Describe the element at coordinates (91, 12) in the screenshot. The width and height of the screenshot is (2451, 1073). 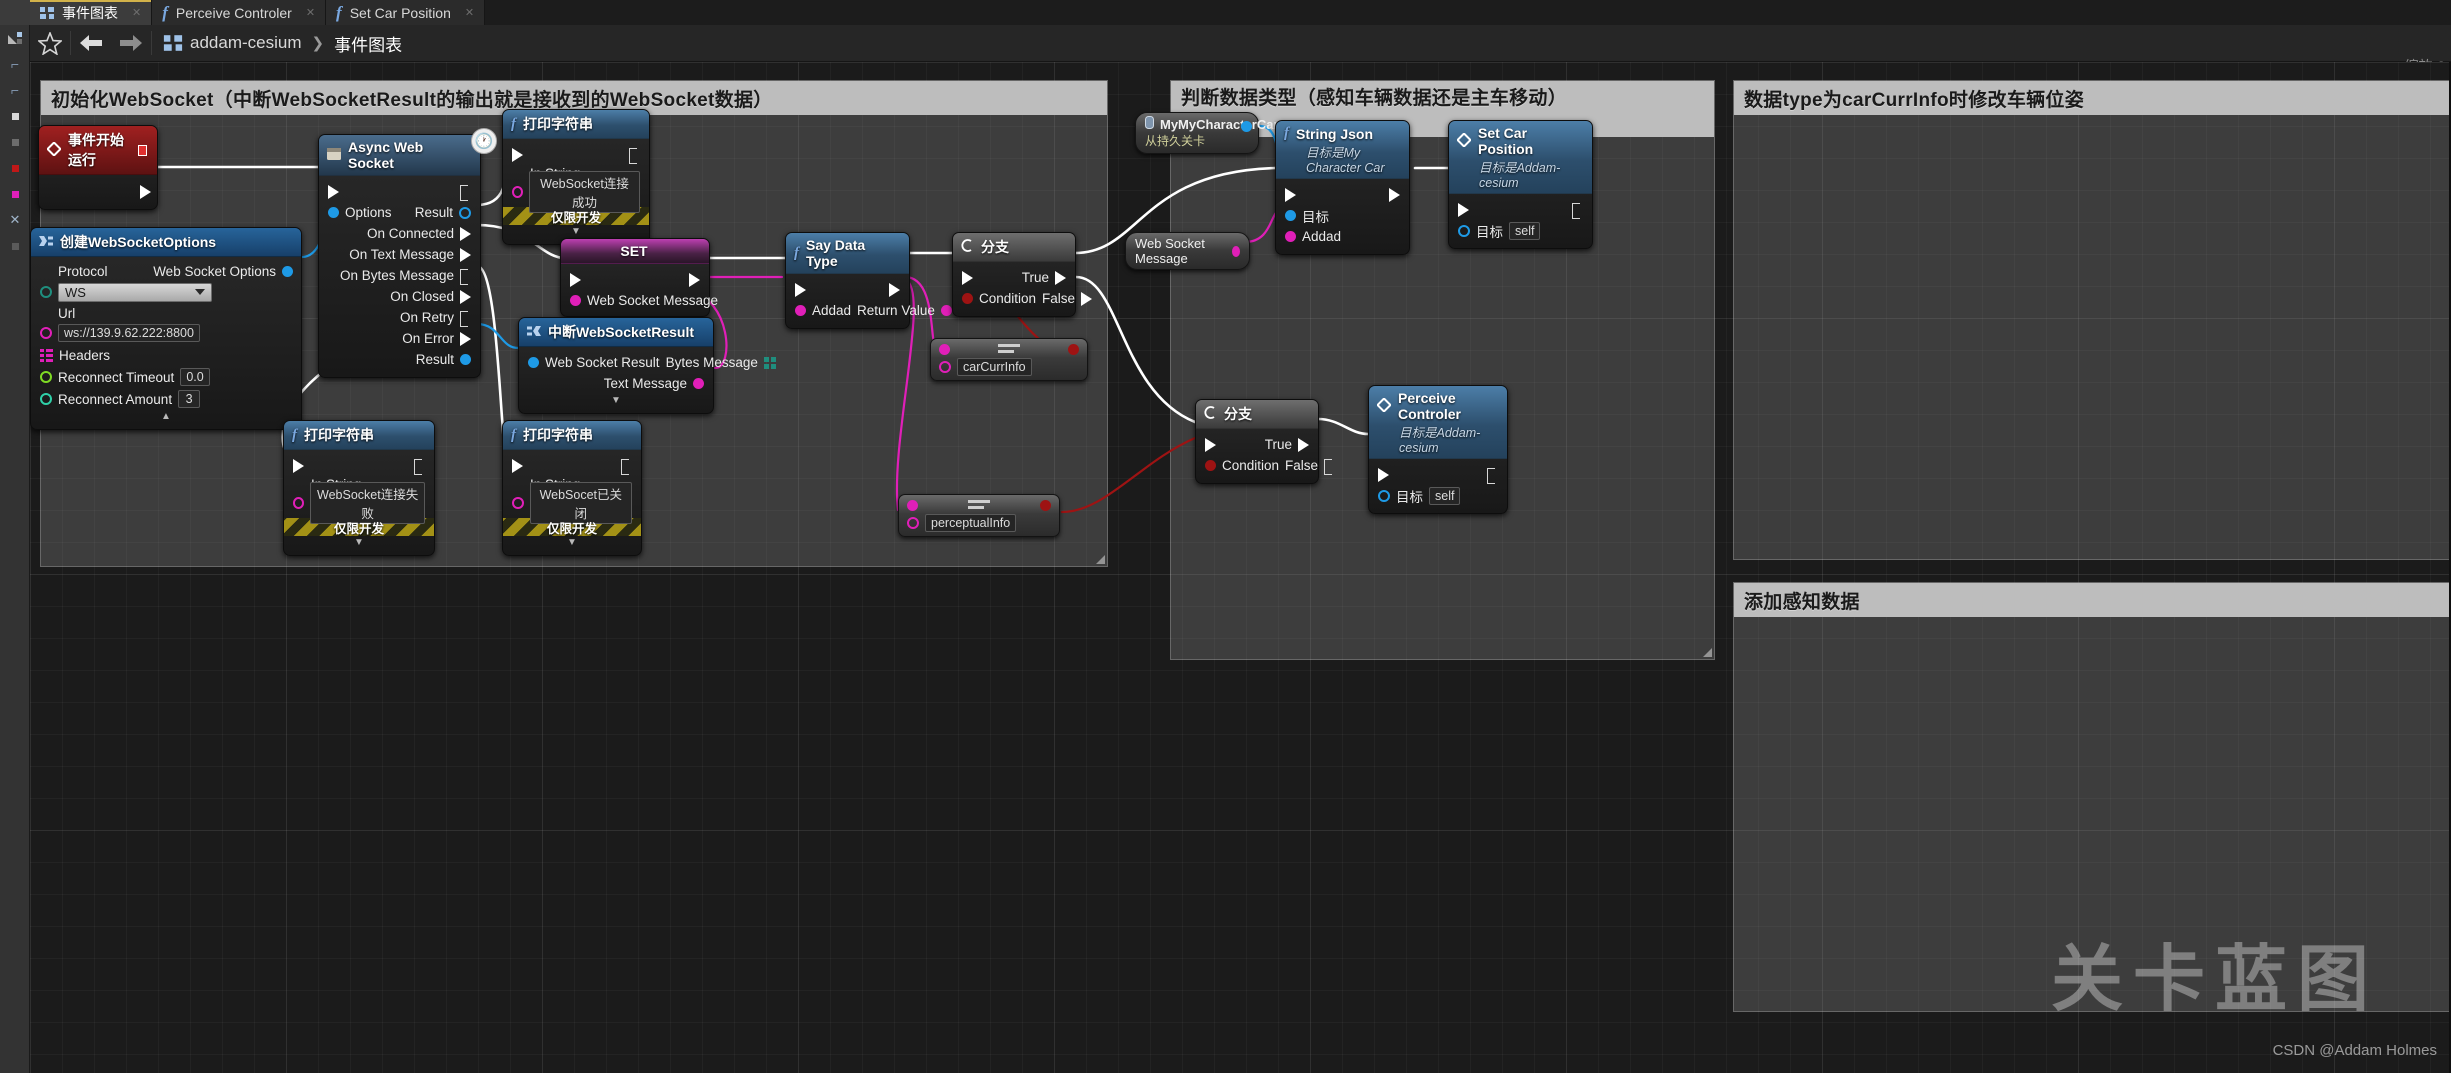
I see `tab-event-graph: 事件图表 ✕` at that location.